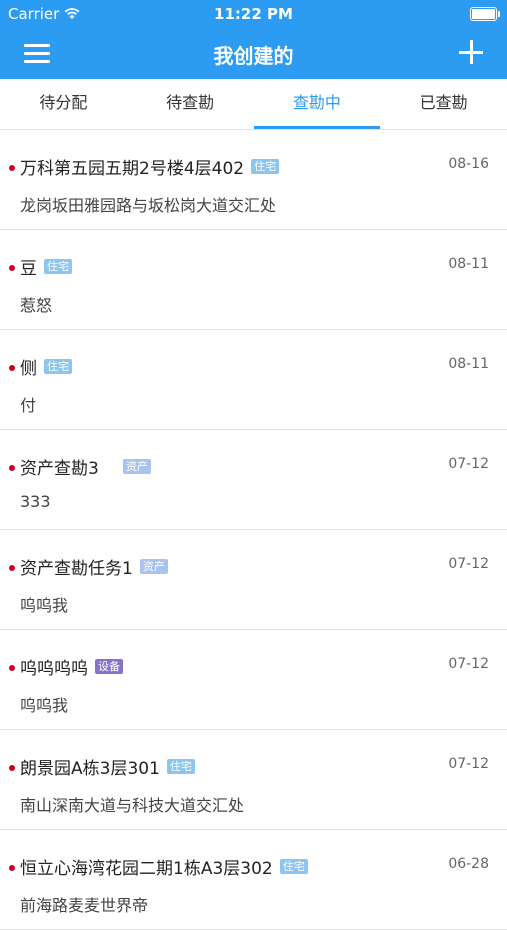  What do you see at coordinates (253, 280) in the screenshot?
I see `list-item: 豆 住宅 08-11 惹怒` at bounding box center [253, 280].